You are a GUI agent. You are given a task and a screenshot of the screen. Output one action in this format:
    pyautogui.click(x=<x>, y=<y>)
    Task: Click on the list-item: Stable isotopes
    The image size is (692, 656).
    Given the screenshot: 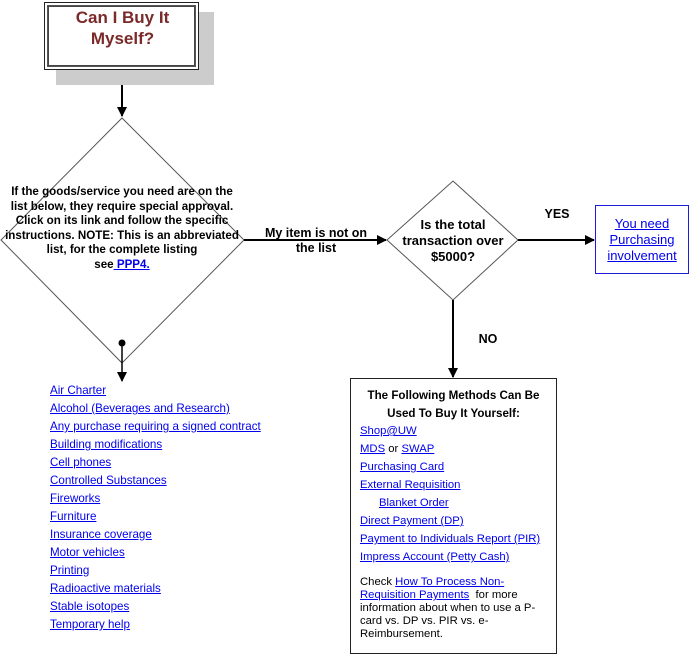 What is the action you would take?
    pyautogui.click(x=155, y=608)
    